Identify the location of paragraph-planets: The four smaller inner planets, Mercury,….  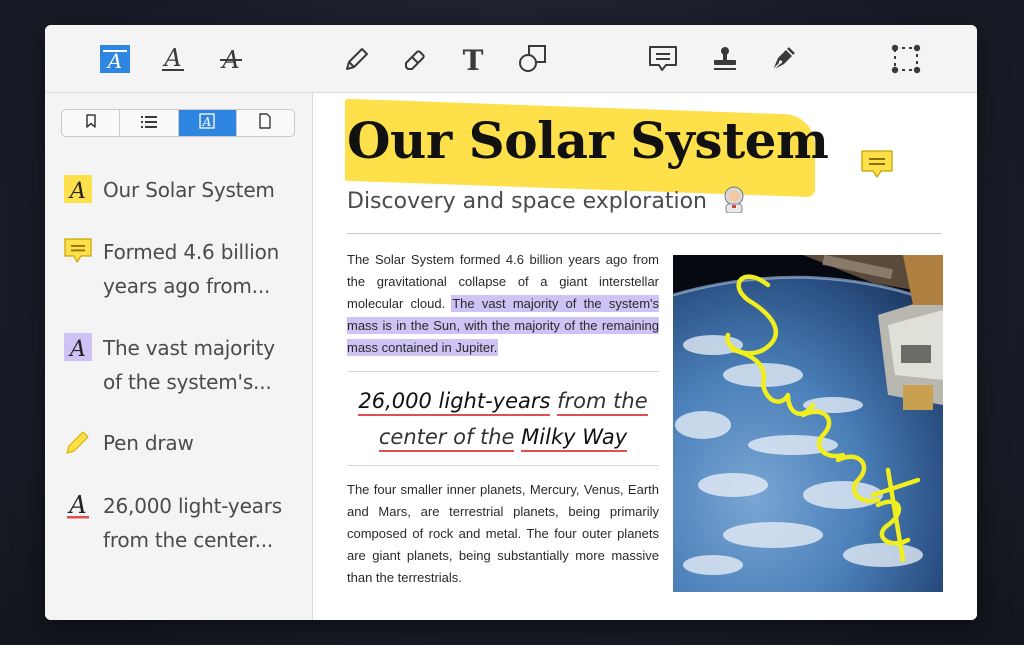
(503, 533).